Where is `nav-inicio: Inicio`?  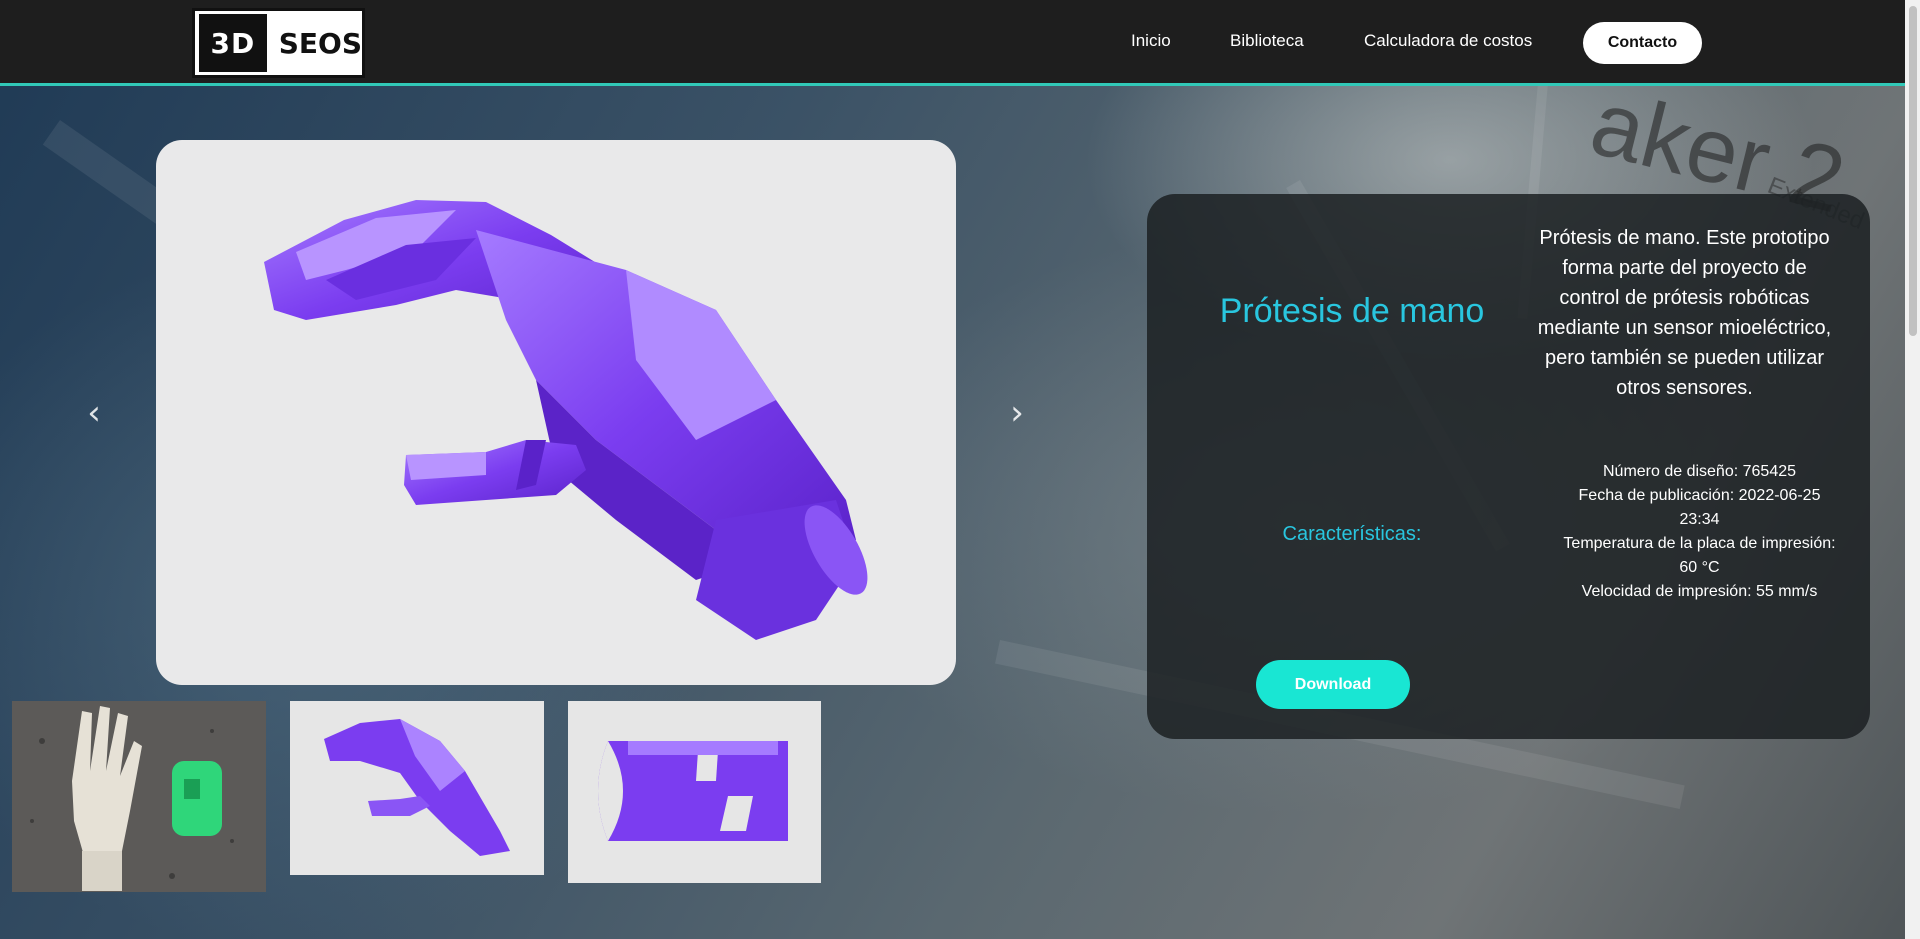 nav-inicio: Inicio is located at coordinates (1151, 41).